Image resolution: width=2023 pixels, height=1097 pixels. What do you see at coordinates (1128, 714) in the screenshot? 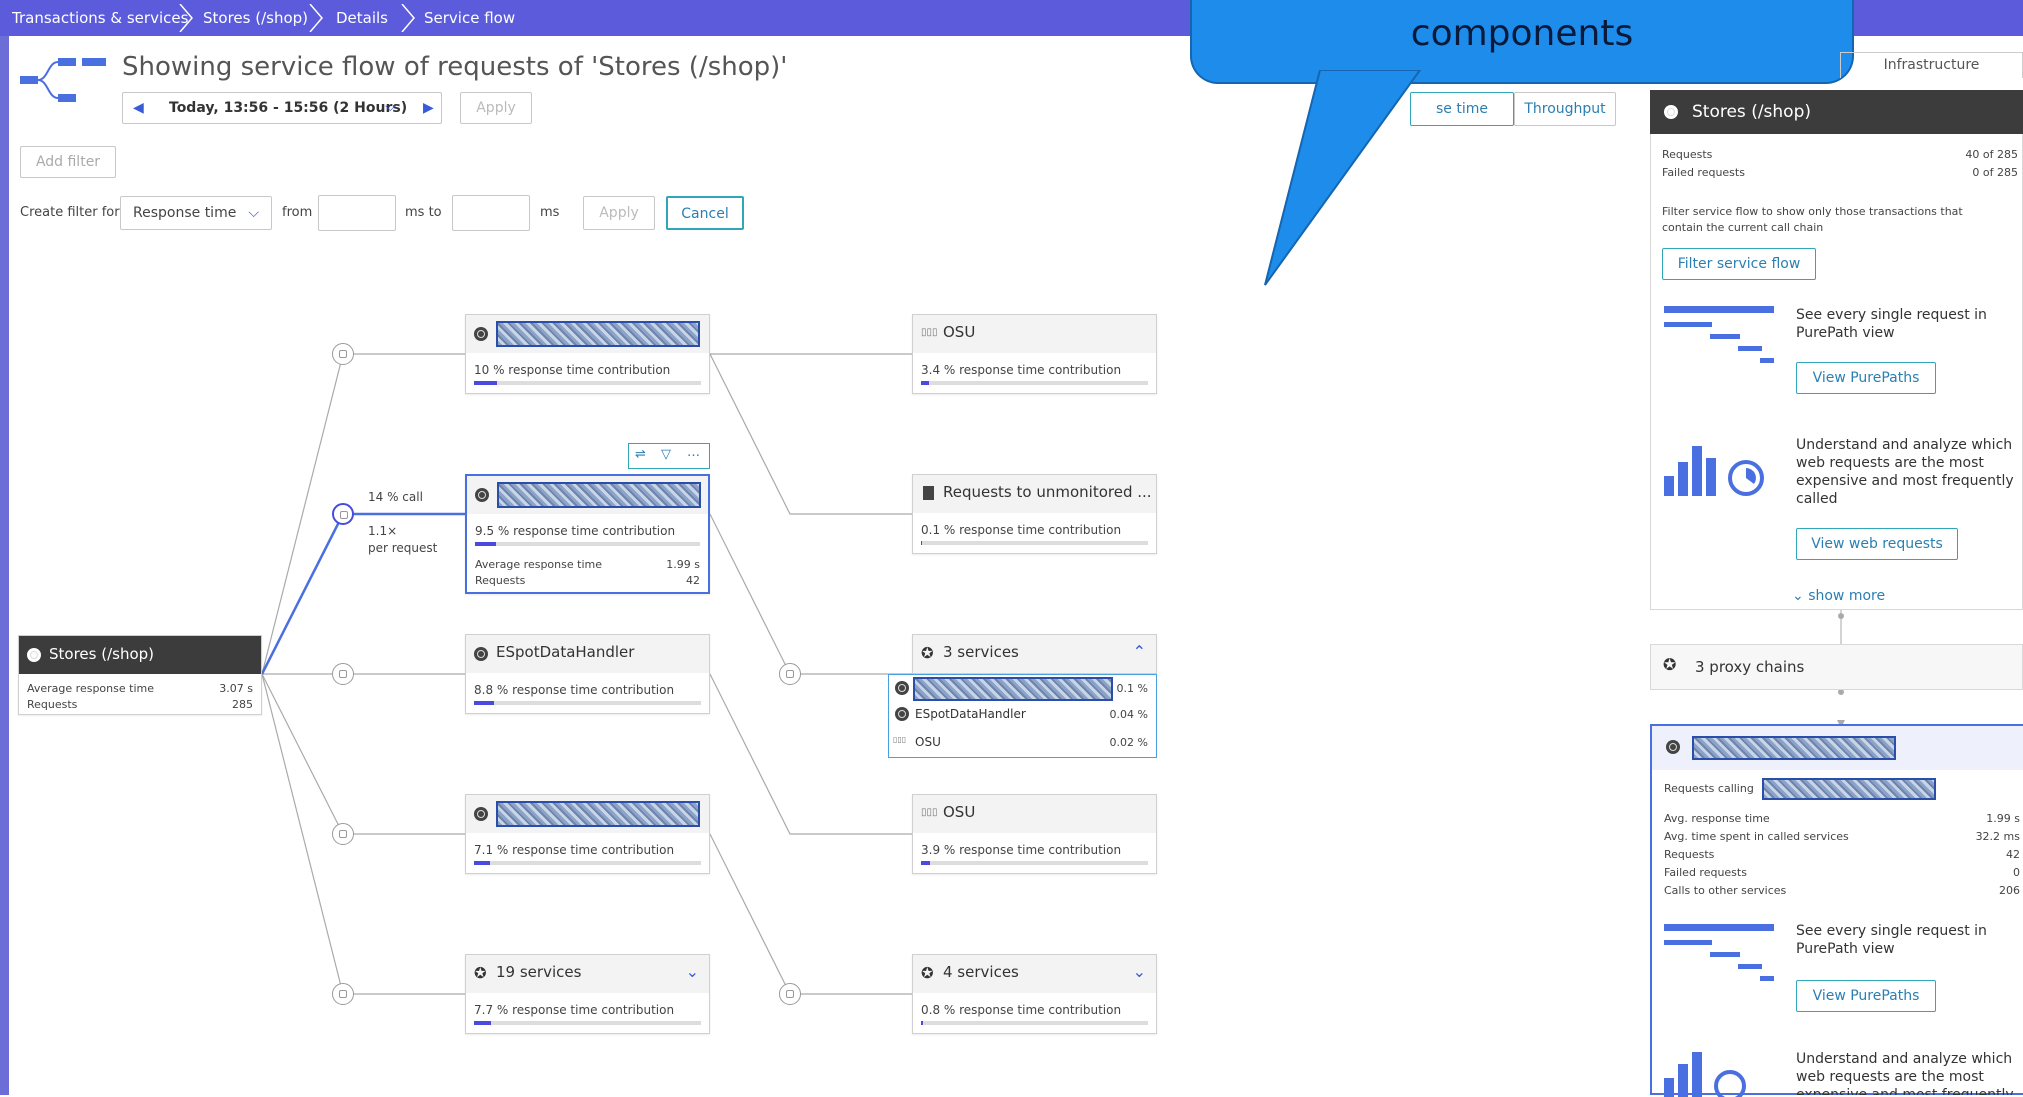
I see `row-value: 0.04 %` at bounding box center [1128, 714].